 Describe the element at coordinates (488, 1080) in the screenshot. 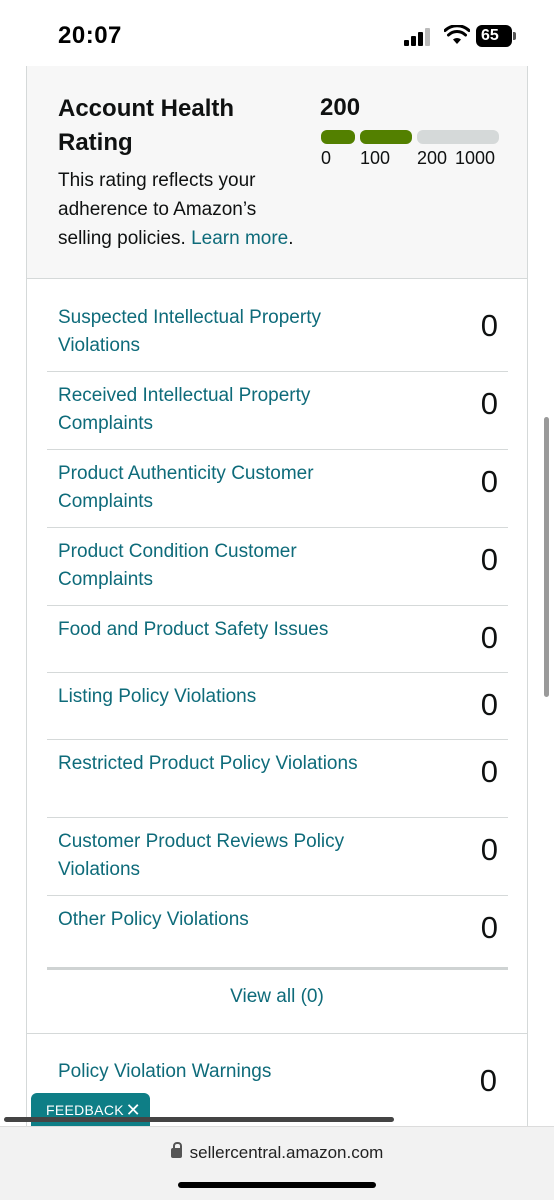

I see `policy-violation-warnings-count: 0` at that location.